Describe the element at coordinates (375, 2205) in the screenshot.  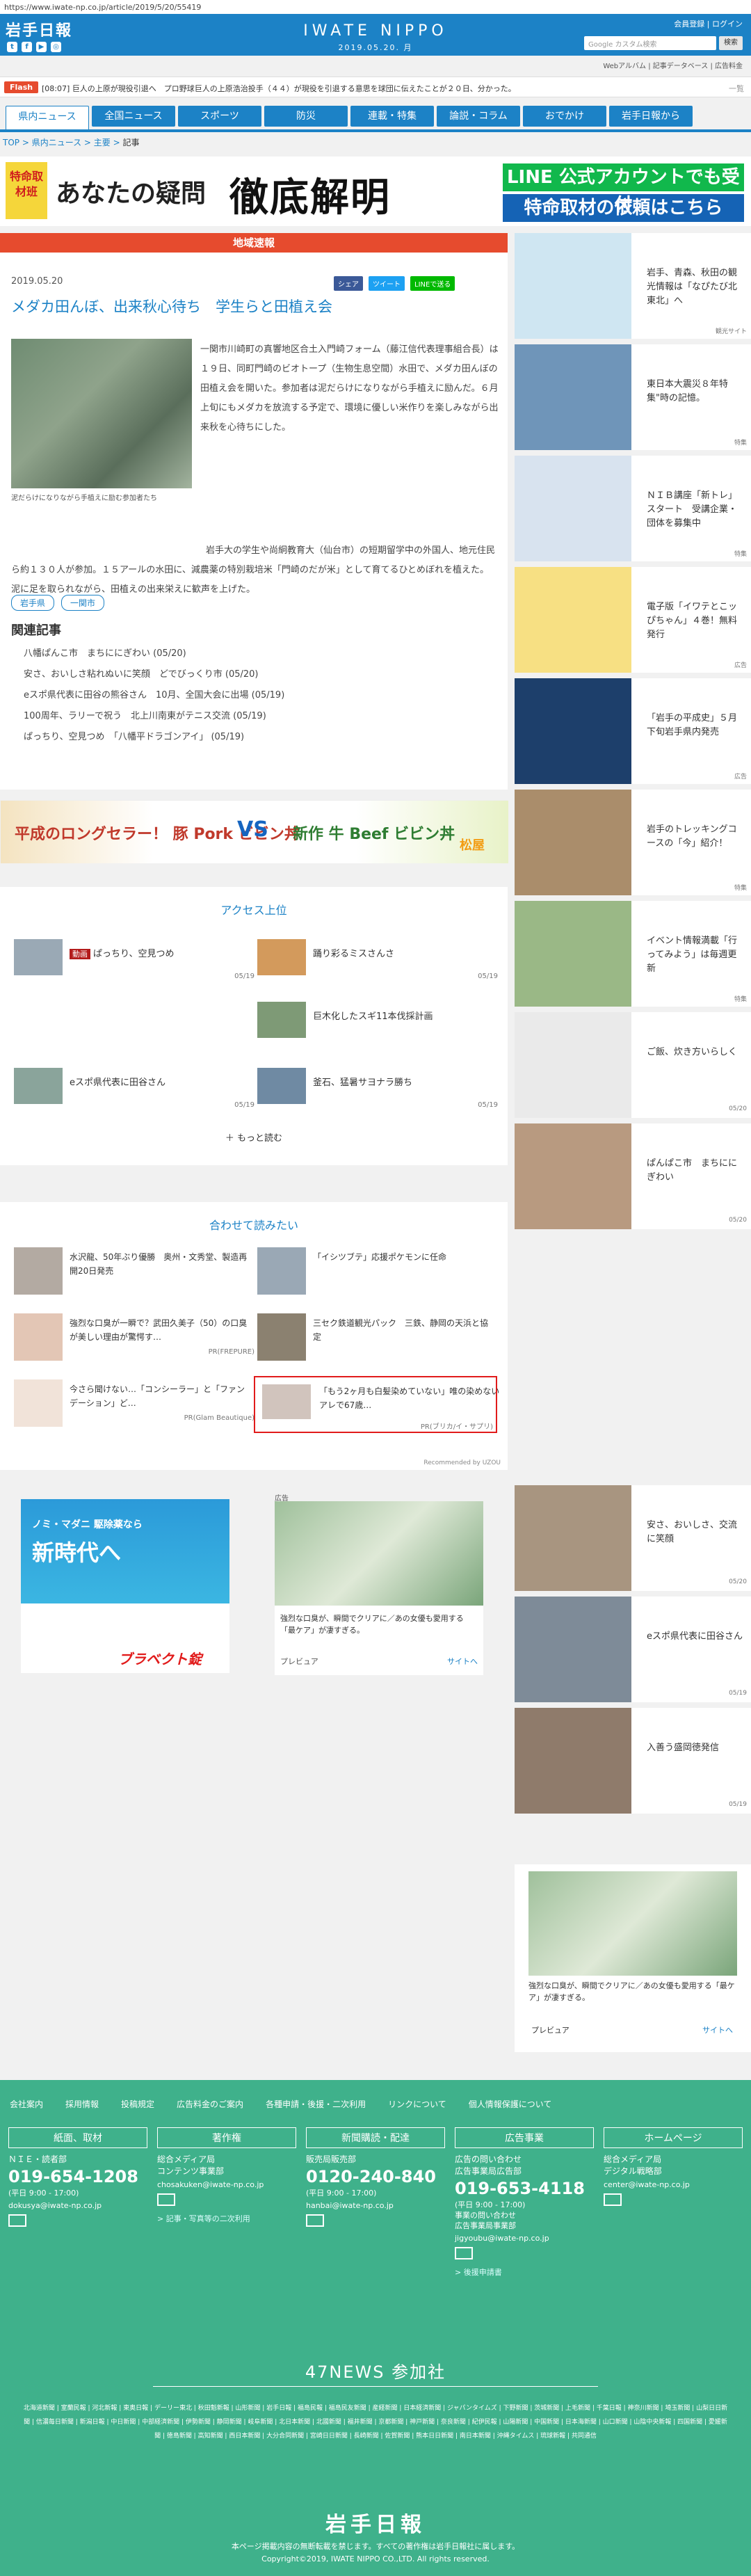
I see `email-link: hanbai@iwate-np.co.jp` at that location.